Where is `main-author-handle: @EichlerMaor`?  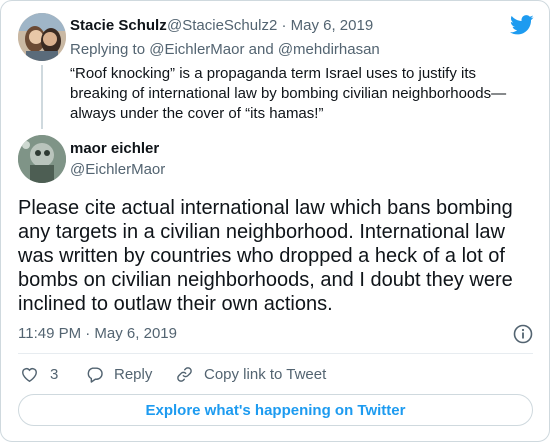
main-author-handle: @EichlerMaor is located at coordinates (117, 169).